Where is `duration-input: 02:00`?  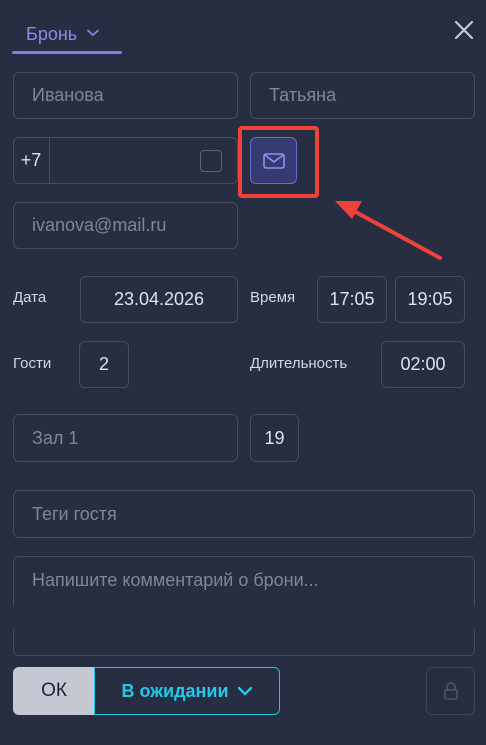 duration-input: 02:00 is located at coordinates (423, 364).